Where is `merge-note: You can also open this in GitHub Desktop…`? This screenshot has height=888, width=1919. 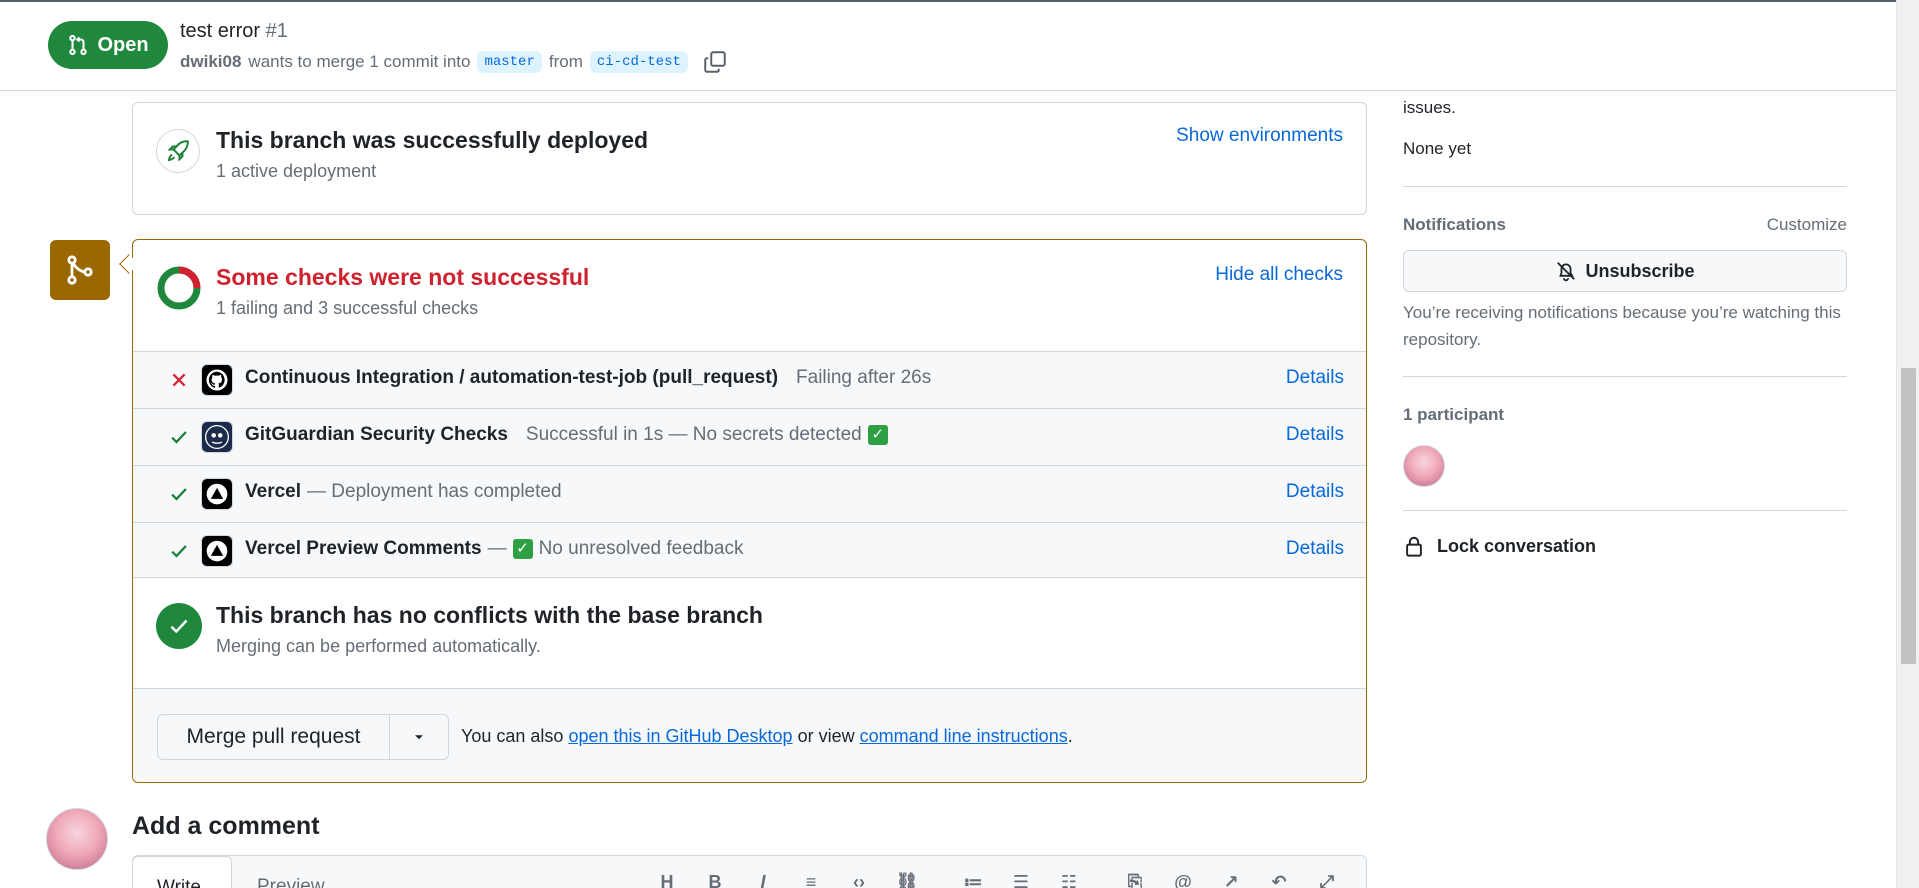
merge-note: You can also open this in GitHub Desktop… is located at coordinates (767, 736).